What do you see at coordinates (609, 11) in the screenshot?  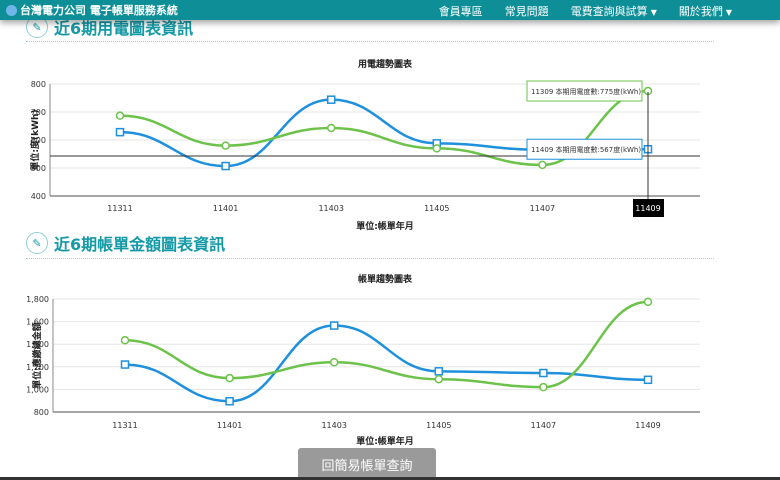 I see `nav-bill-query-label: 電費查詢與試算` at bounding box center [609, 11].